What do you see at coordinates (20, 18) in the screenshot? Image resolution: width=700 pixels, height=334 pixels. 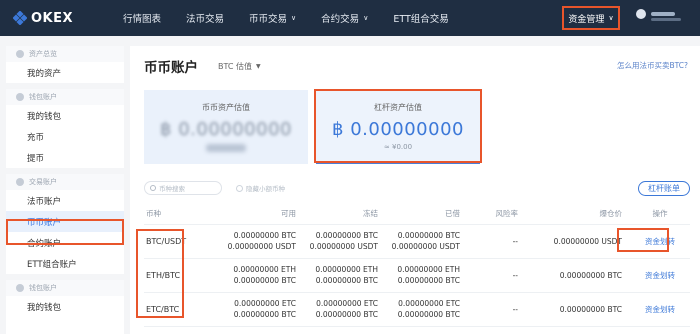 I see `logo-icon` at bounding box center [20, 18].